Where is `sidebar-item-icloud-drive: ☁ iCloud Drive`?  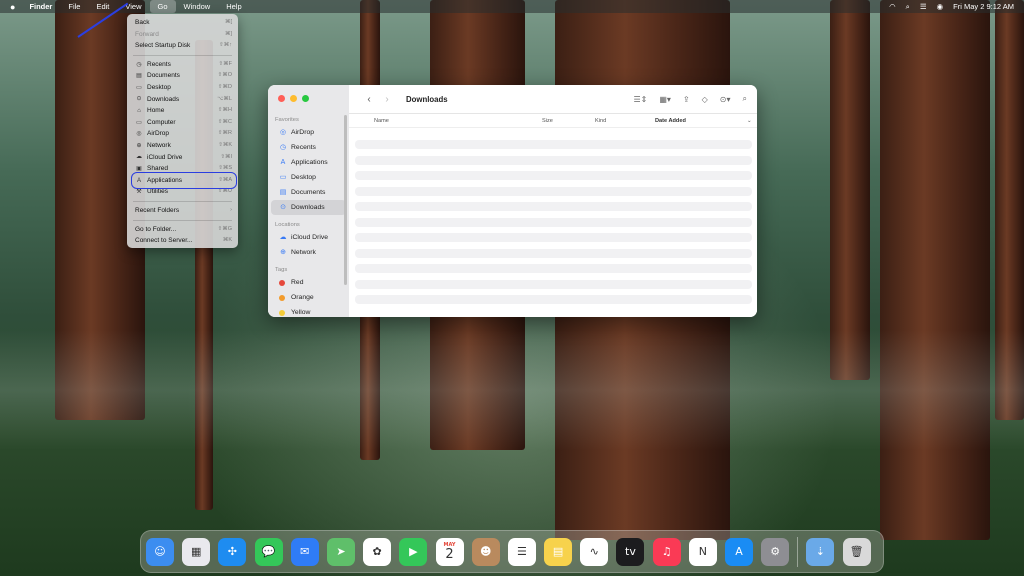 sidebar-item-icloud-drive: ☁ iCloud Drive is located at coordinates (308, 237).